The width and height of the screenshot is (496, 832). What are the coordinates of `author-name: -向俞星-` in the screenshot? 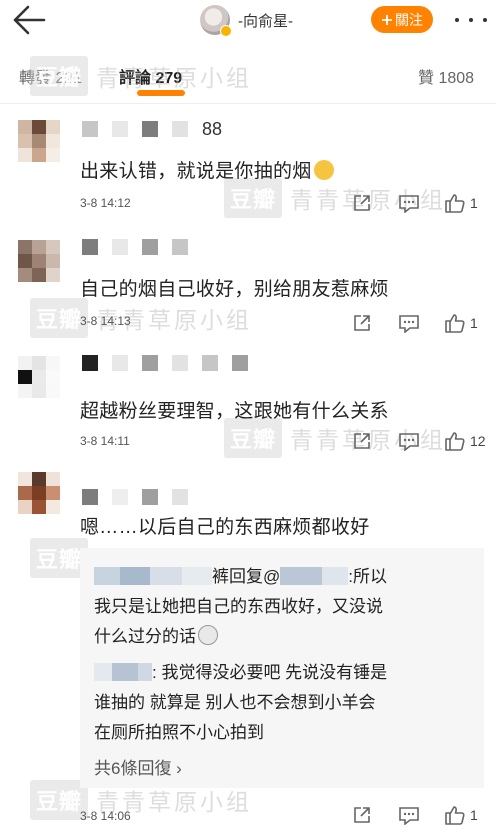 It's located at (265, 21).